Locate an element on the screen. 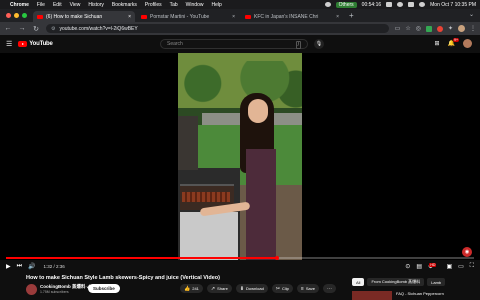 Image resolution: width=480 pixels, height=300 pixels. hamburger-menu-icon: ☰ is located at coordinates (9, 44).